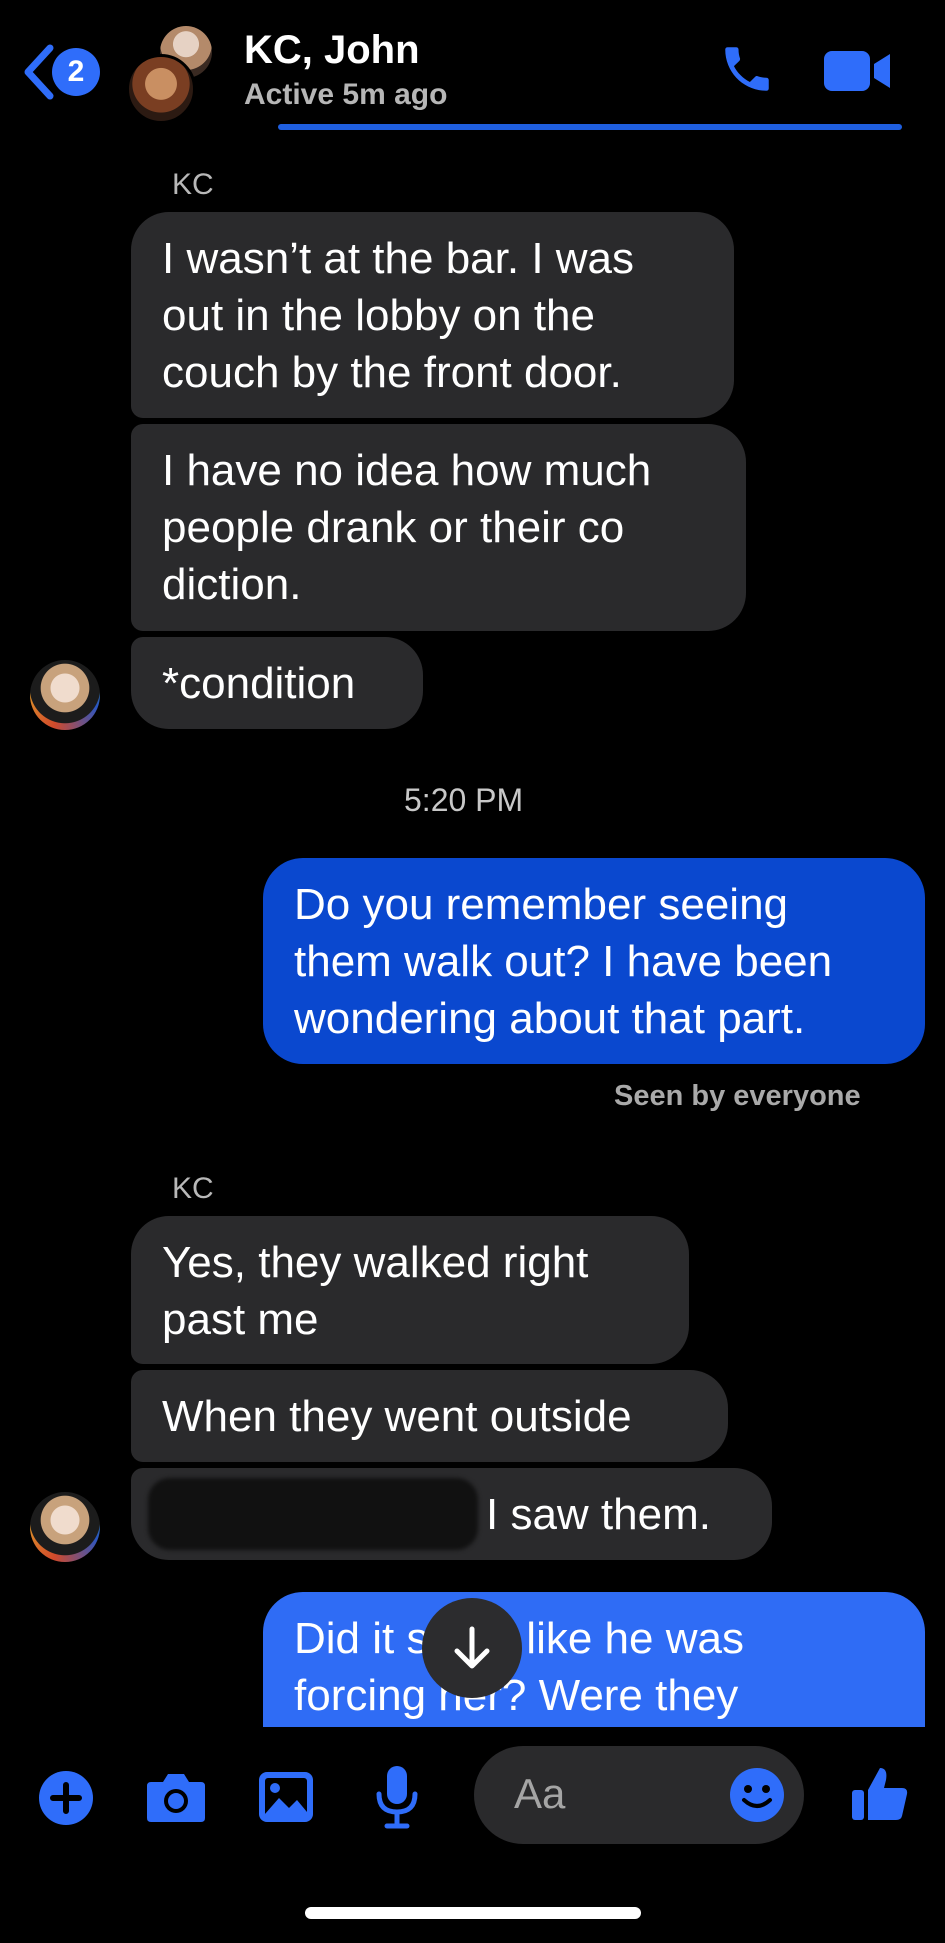 The width and height of the screenshot is (945, 1943). Describe the element at coordinates (66, 1798) in the screenshot. I see `plus-icon` at that location.